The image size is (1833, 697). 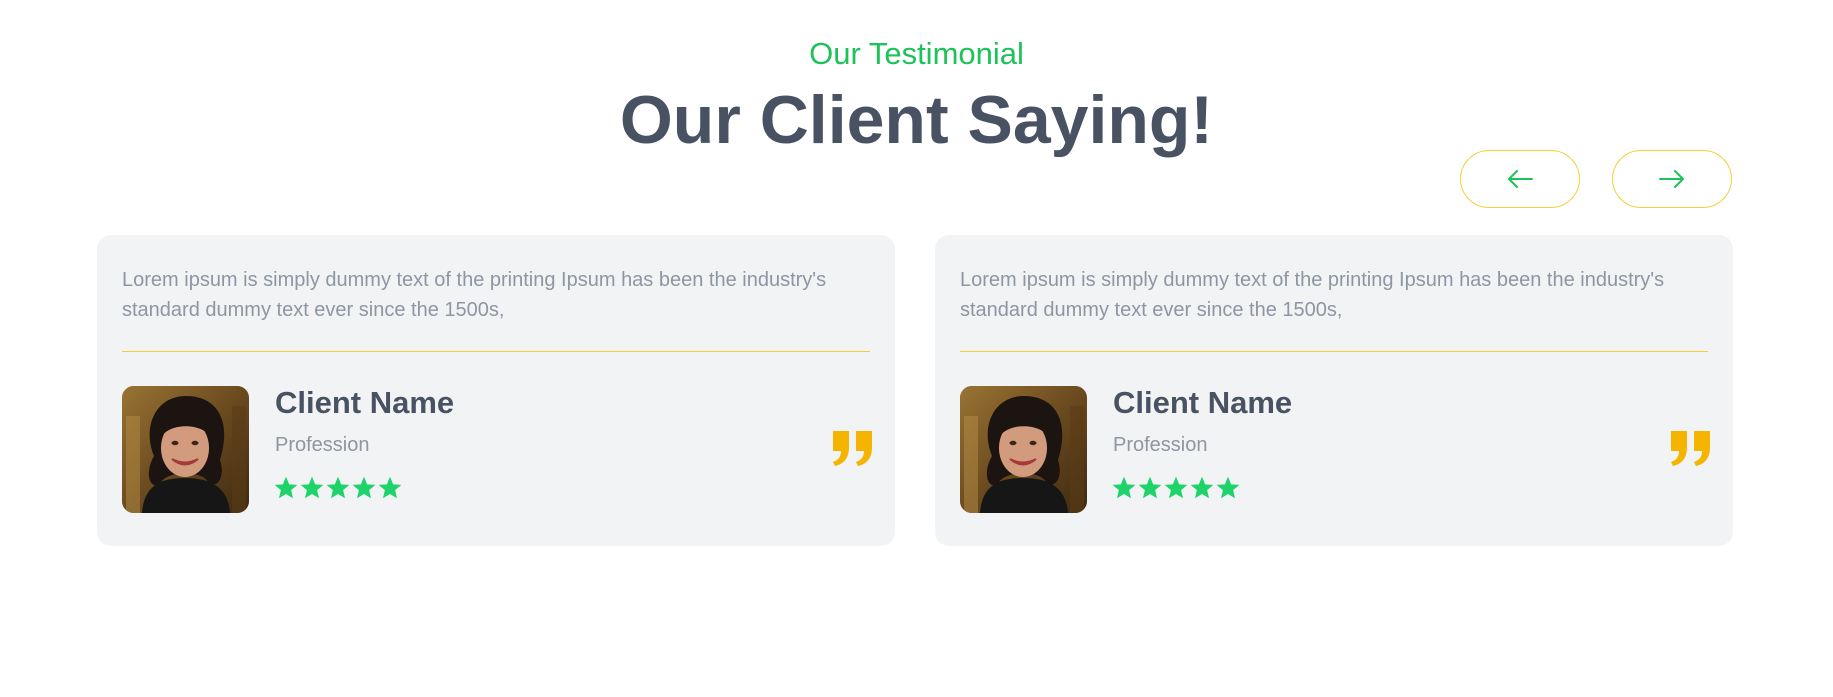 I want to click on section-eyebrow: Our Testimonial, so click(x=916, y=53).